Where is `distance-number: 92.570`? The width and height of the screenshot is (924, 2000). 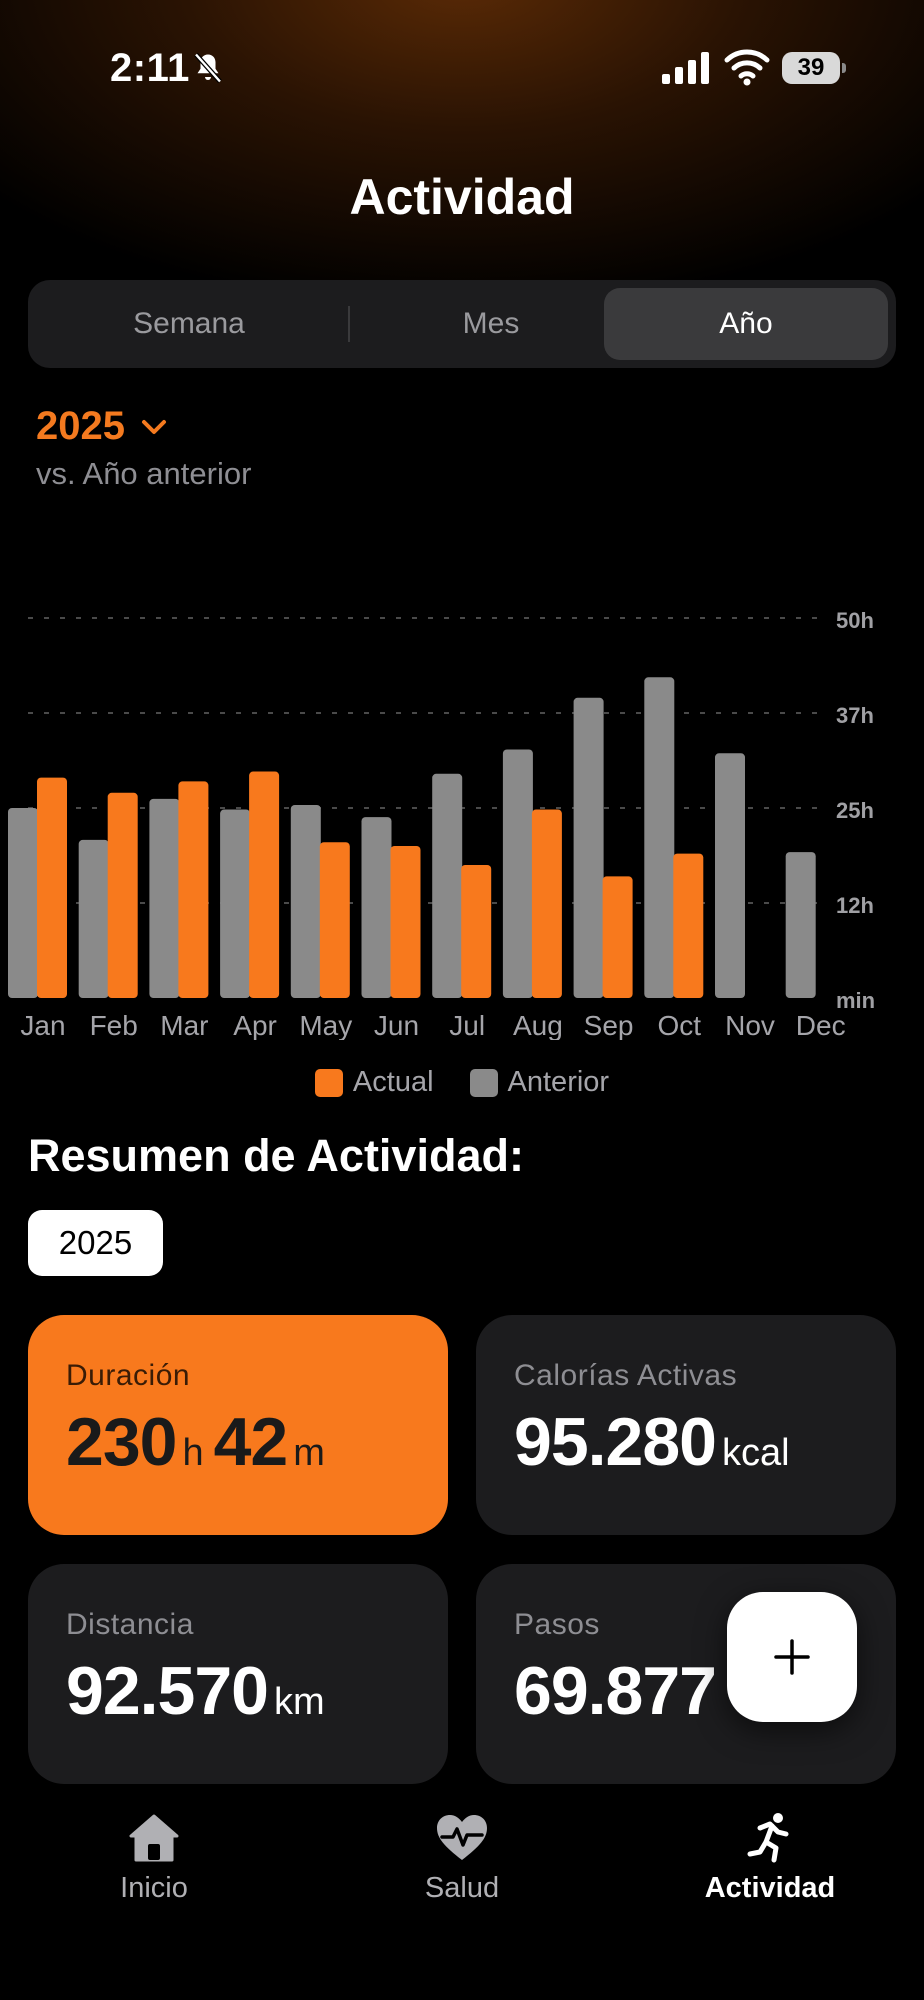 distance-number: 92.570 is located at coordinates (167, 1691).